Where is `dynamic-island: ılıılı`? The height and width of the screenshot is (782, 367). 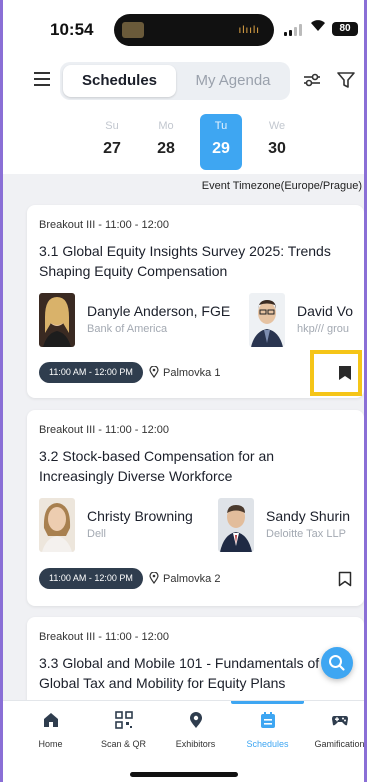
dynamic-island: ılıılı is located at coordinates (194, 30).